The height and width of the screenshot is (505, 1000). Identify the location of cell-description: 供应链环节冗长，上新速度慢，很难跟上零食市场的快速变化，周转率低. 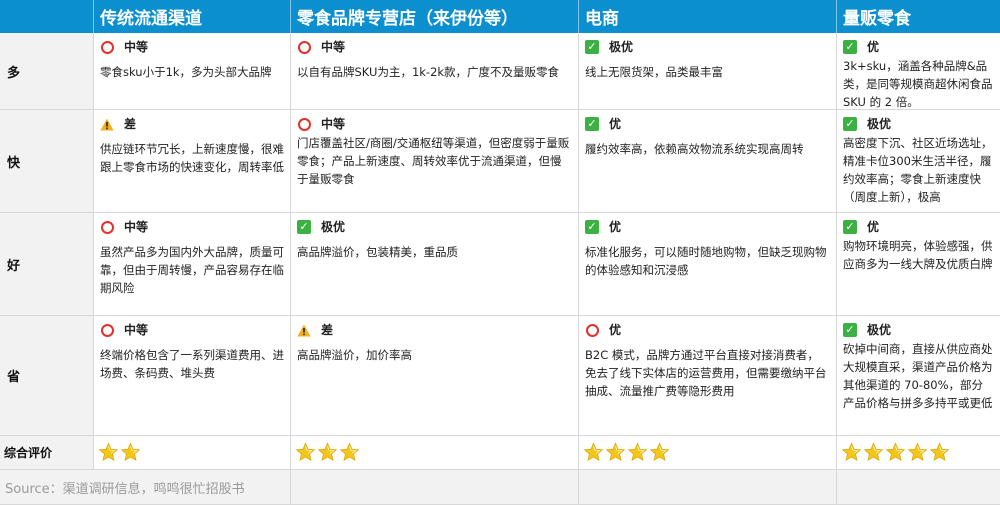
(192, 158).